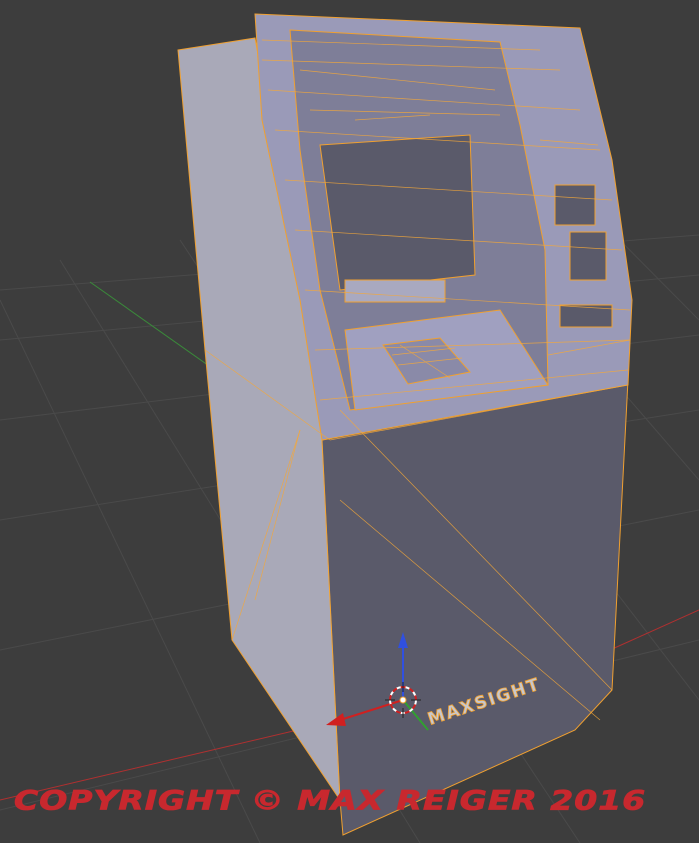 The height and width of the screenshot is (843, 699). I want to click on card-reader, so click(575, 205).